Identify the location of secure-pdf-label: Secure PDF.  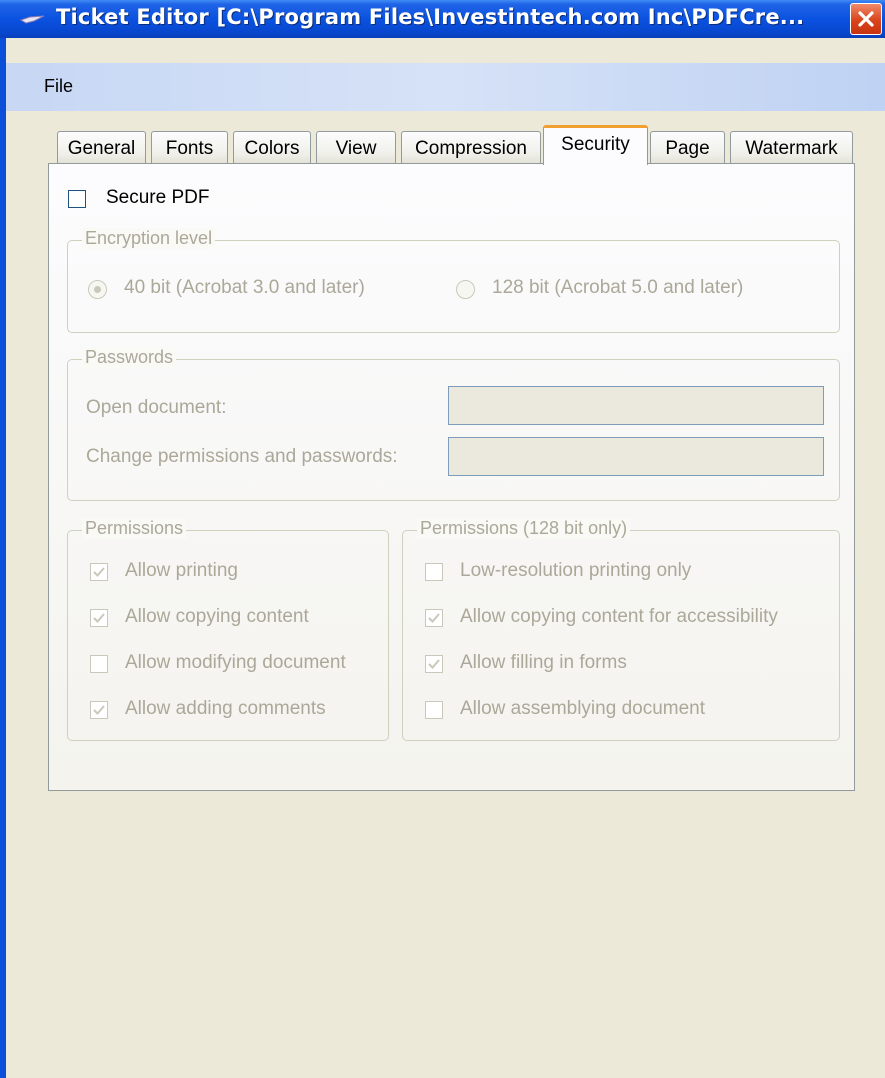
(158, 197).